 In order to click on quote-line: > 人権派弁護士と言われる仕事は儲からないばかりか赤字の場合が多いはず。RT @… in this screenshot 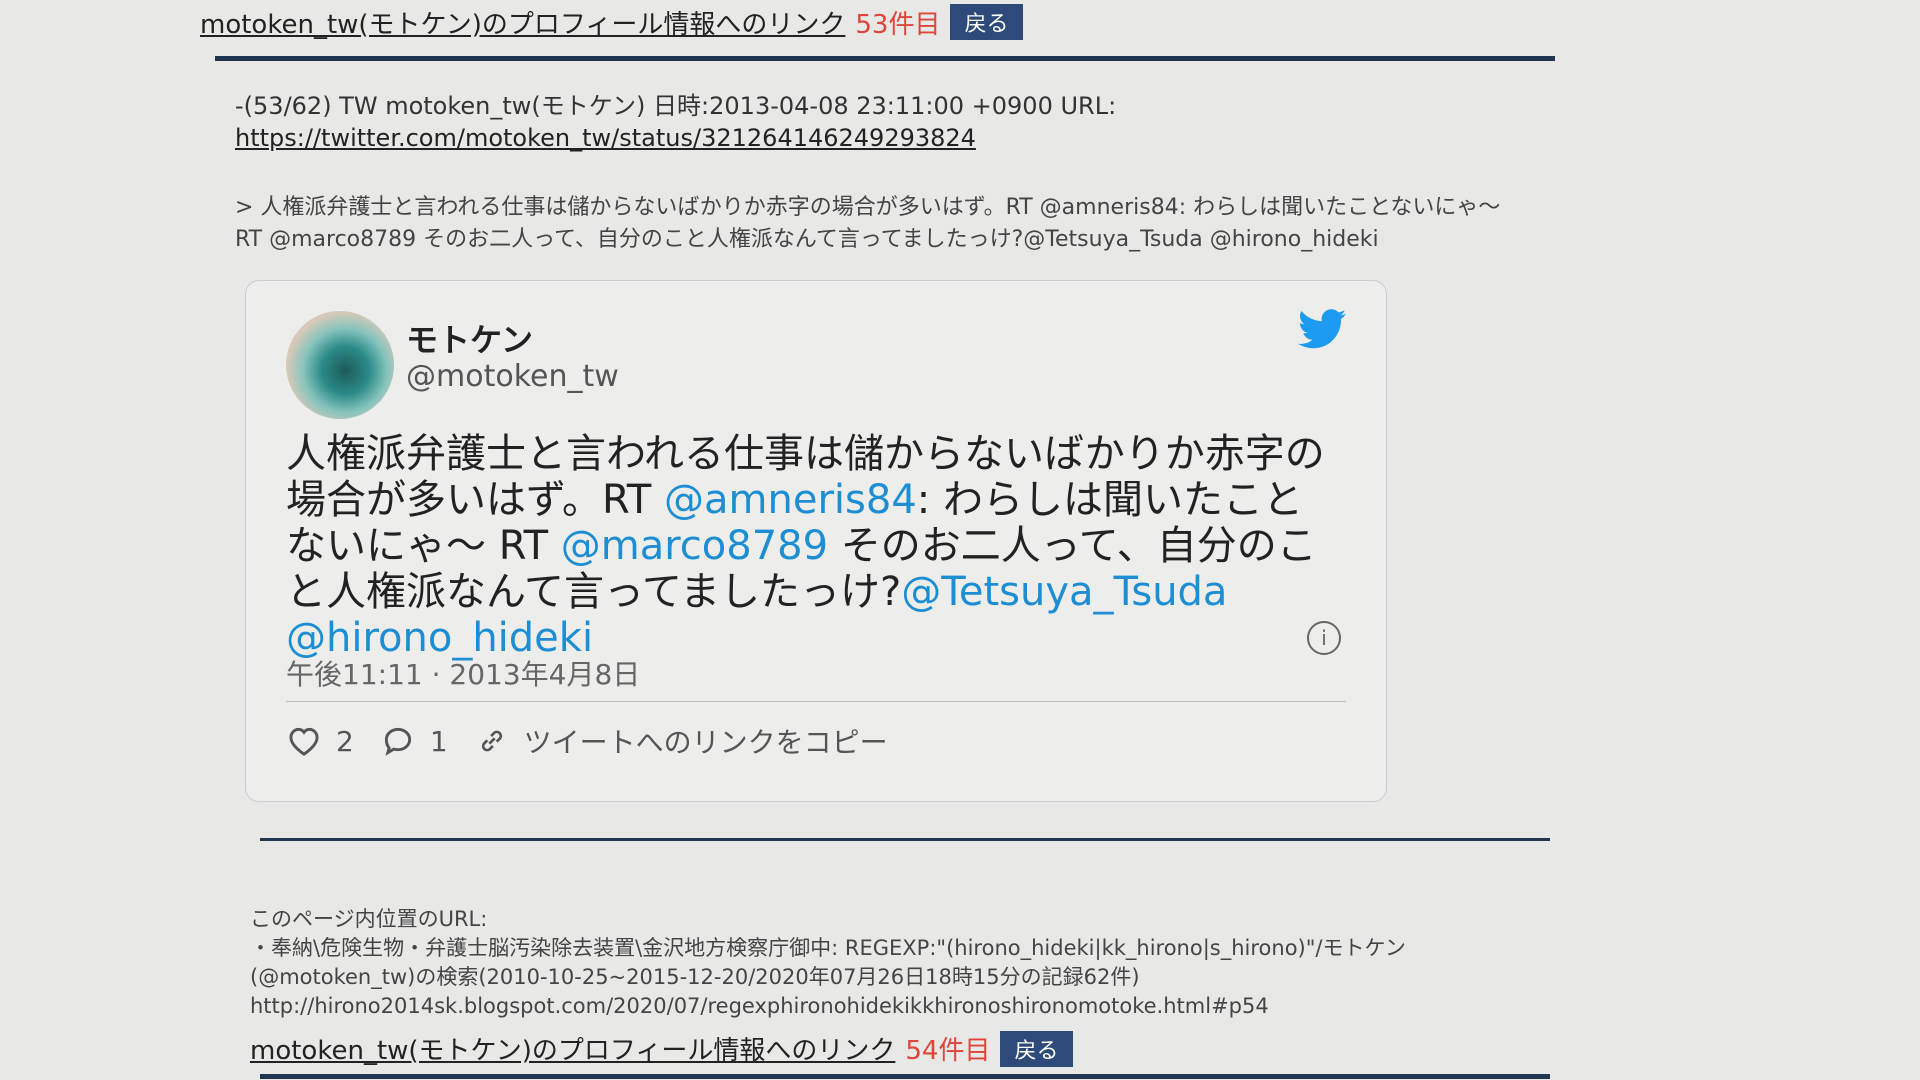, I will do `click(868, 207)`.